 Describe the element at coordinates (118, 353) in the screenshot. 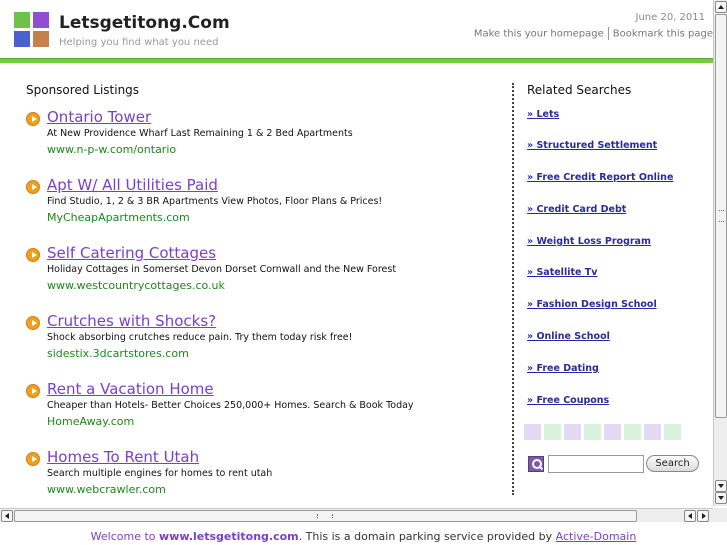

I see `listing-url-link: sidestix.3dcartstores.com` at that location.